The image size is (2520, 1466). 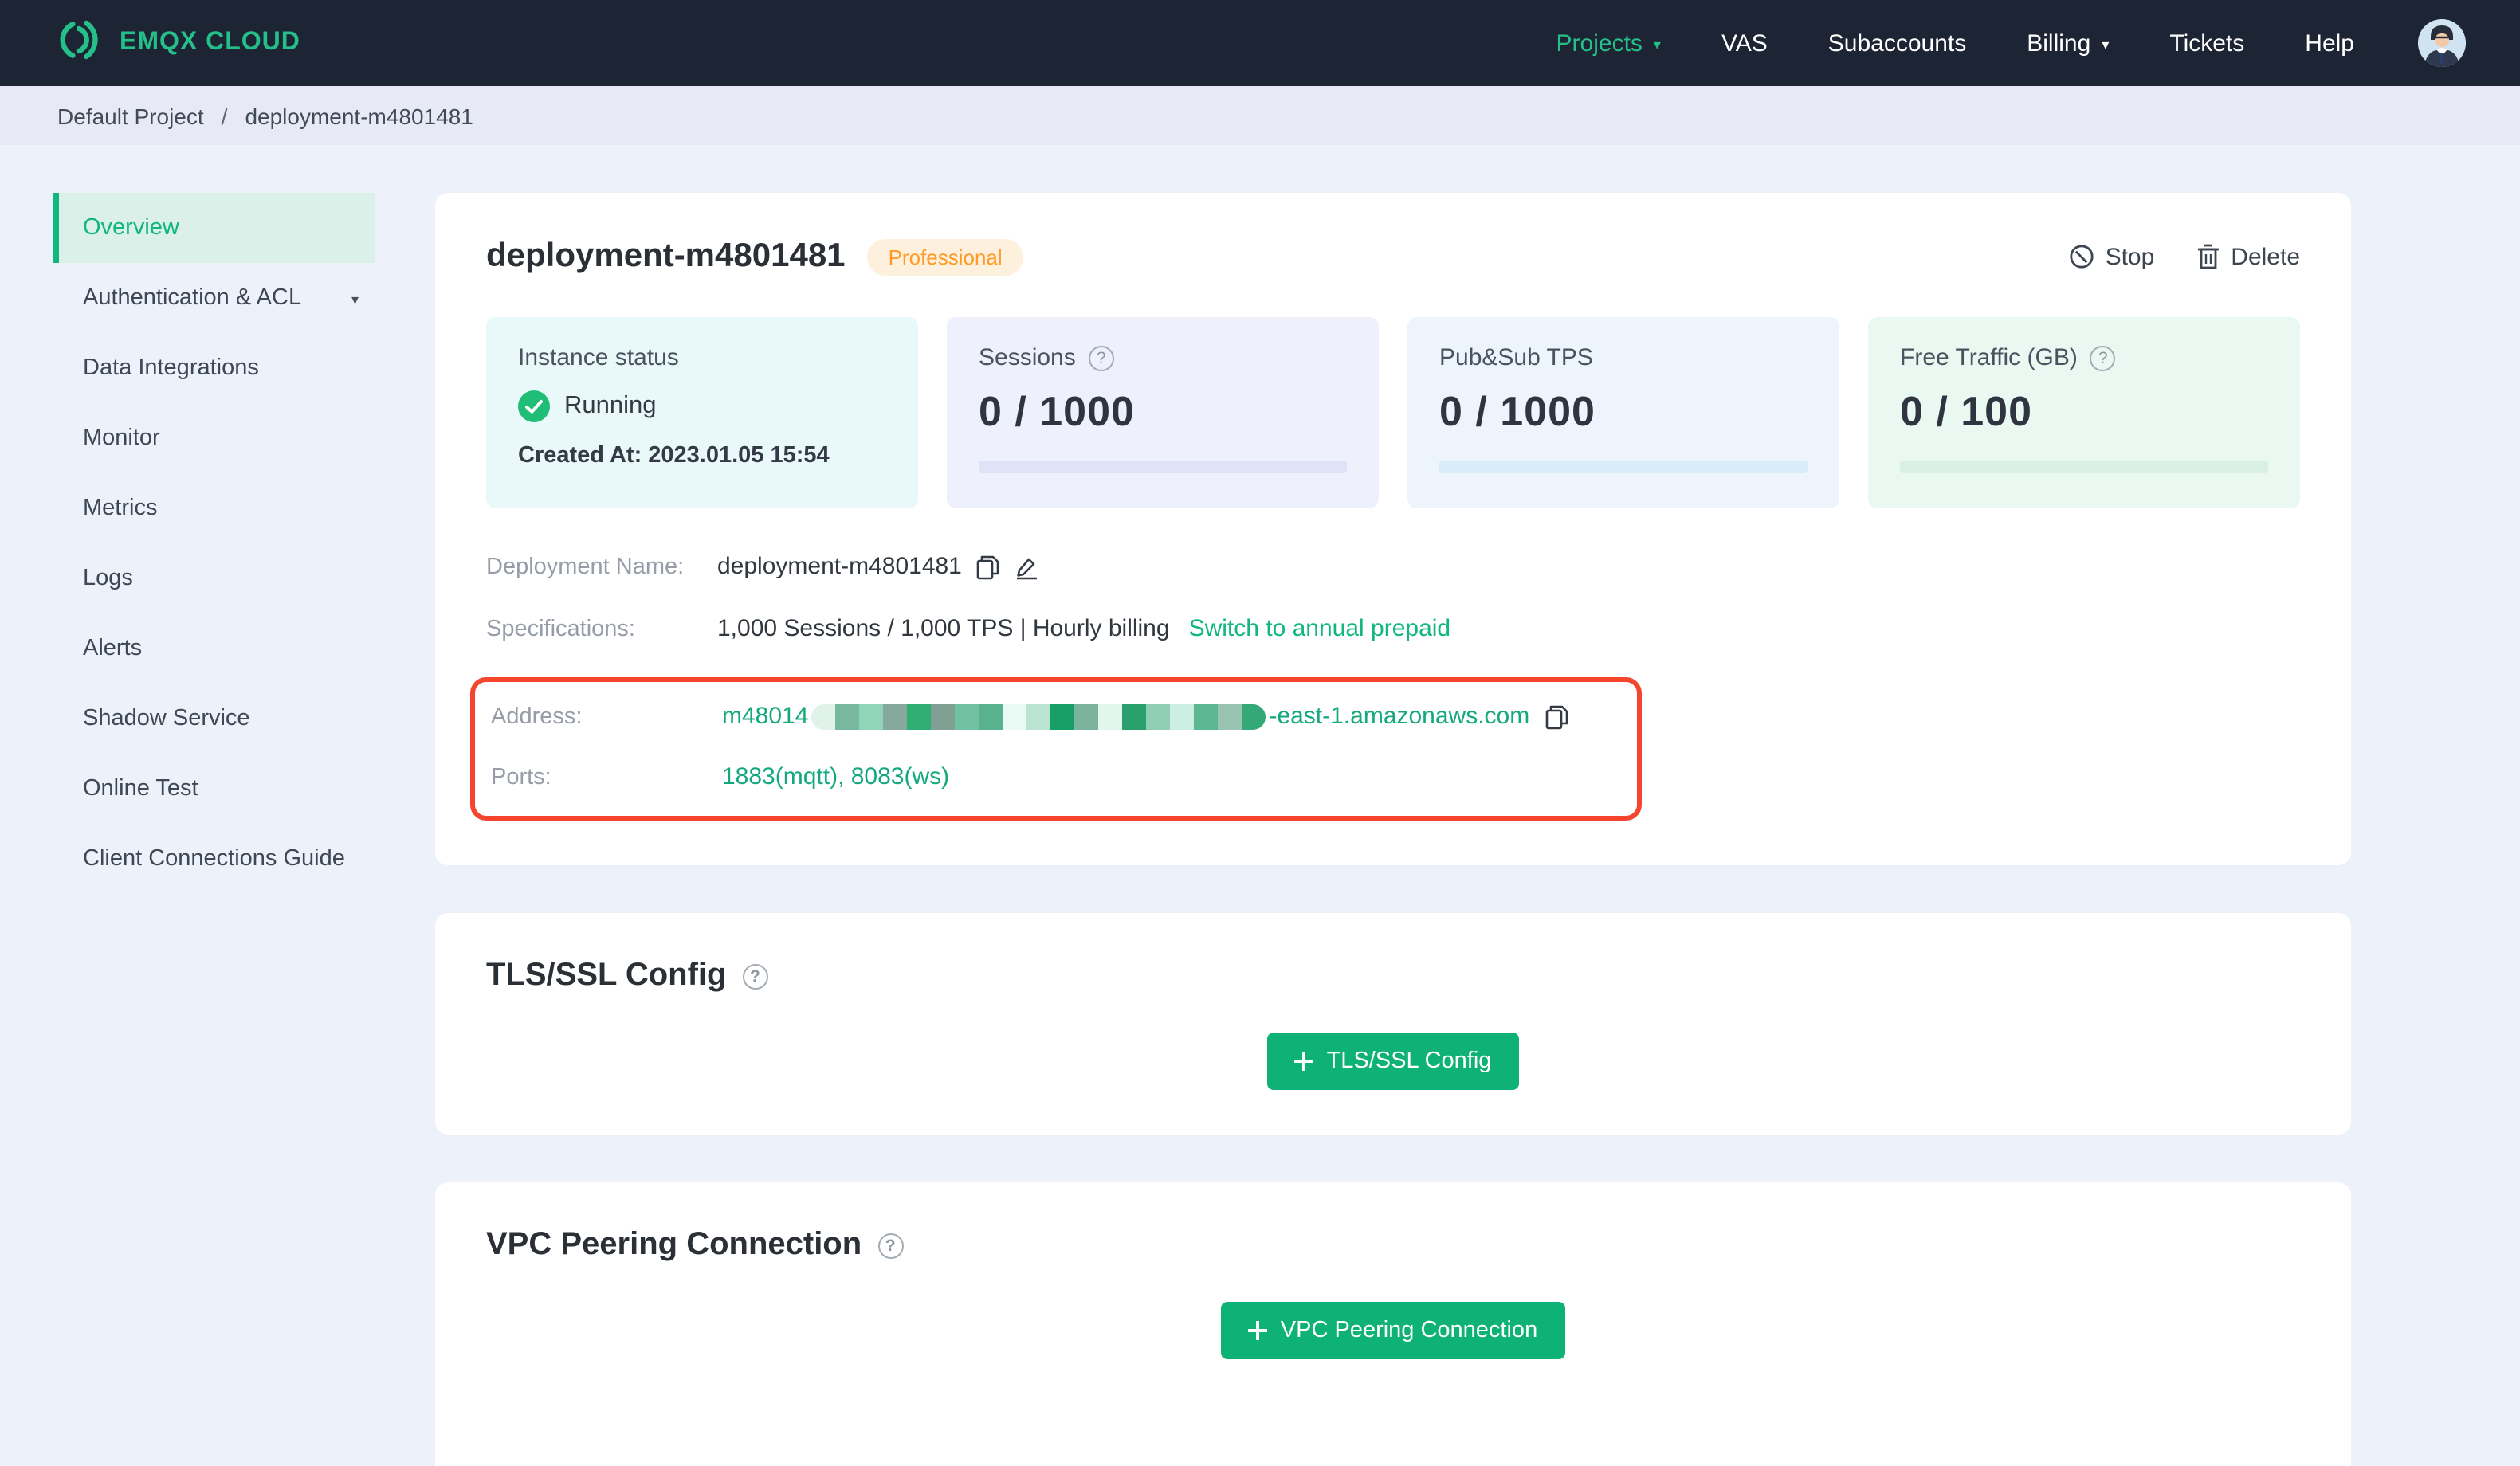 I want to click on brand-name: EMQX CLOUD, so click(x=210, y=42).